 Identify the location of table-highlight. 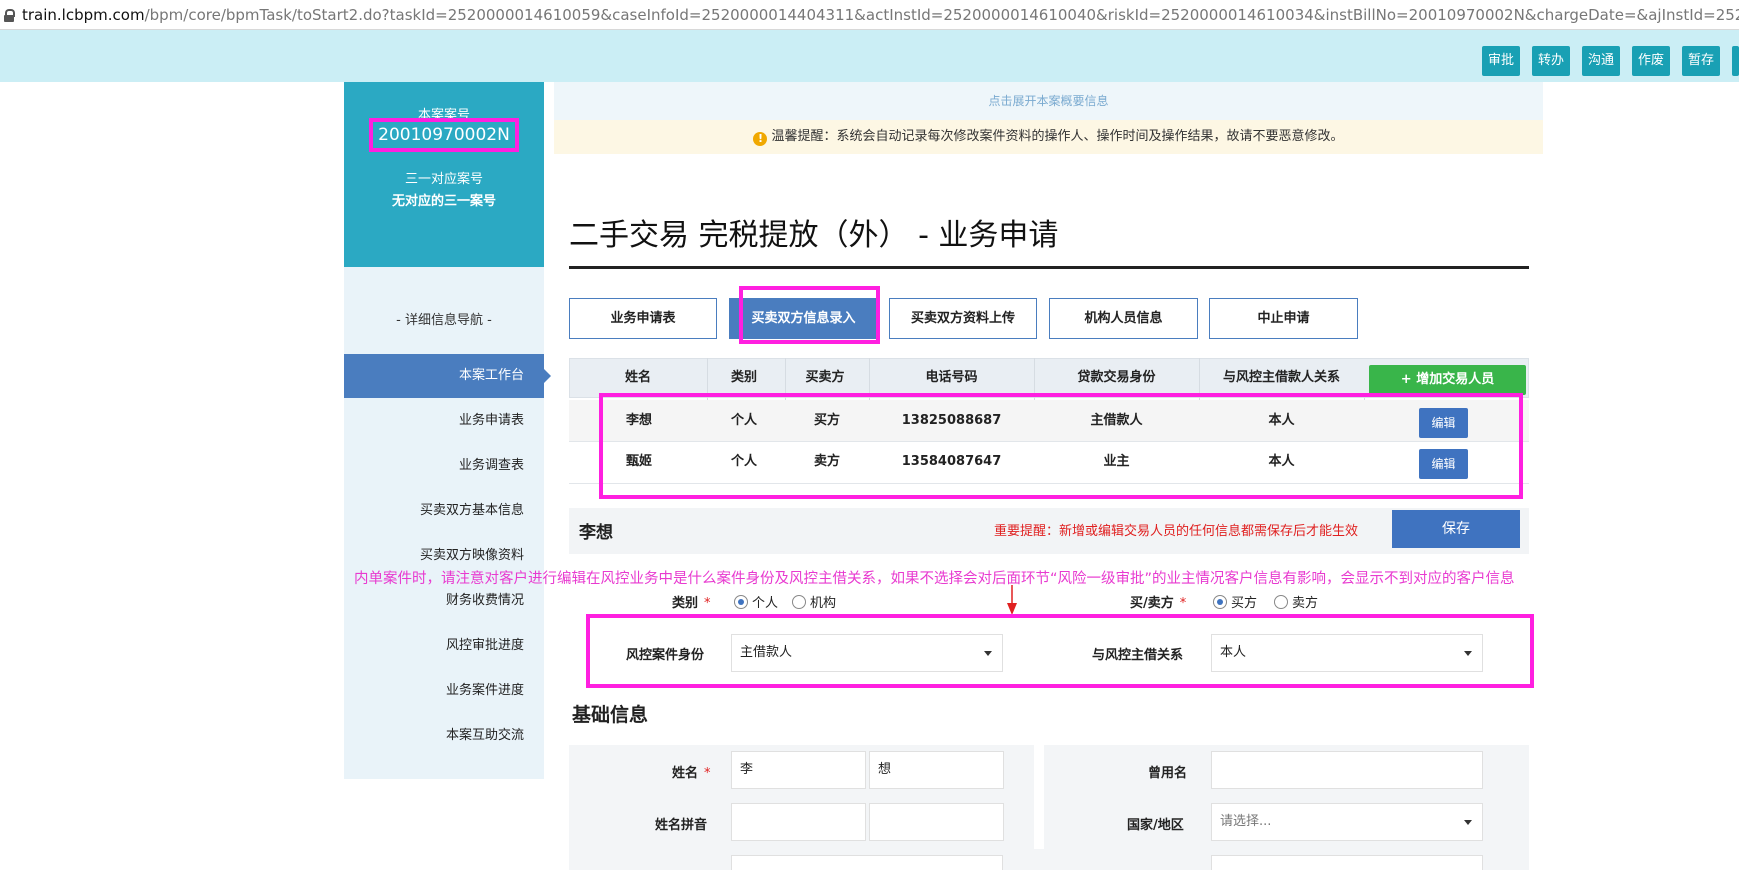
(1061, 446).